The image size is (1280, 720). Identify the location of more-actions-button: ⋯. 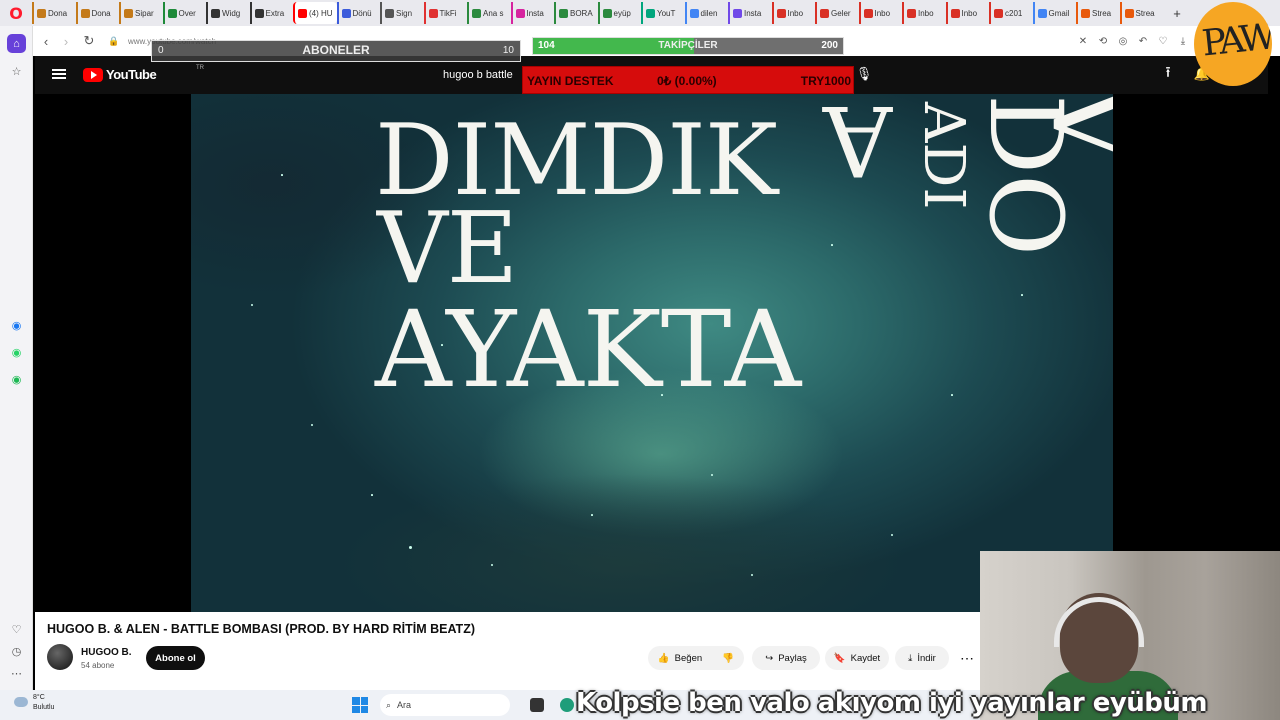
(967, 658).